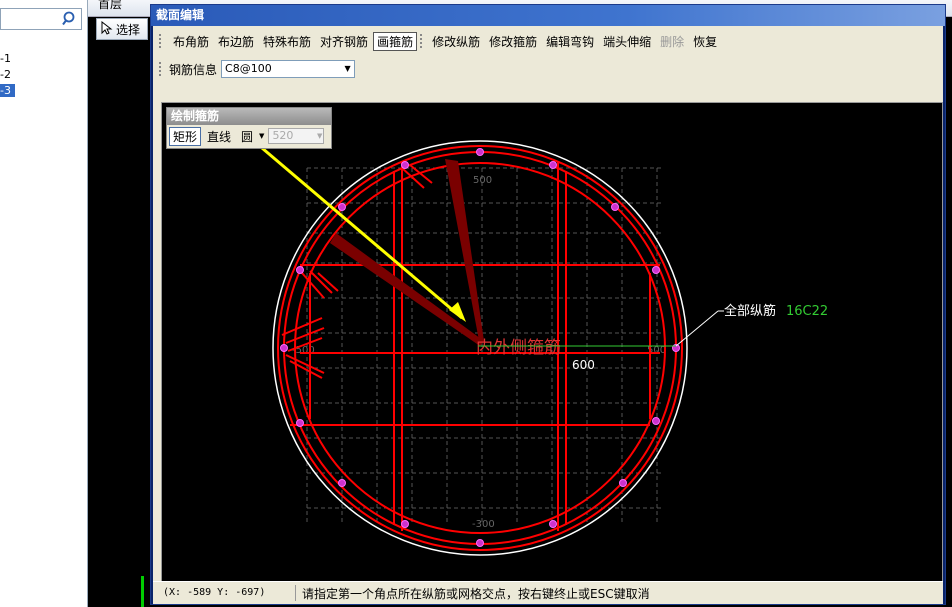 The height and width of the screenshot is (607, 952). What do you see at coordinates (807, 311) in the screenshot?
I see `longitudinal-value: 16C22` at bounding box center [807, 311].